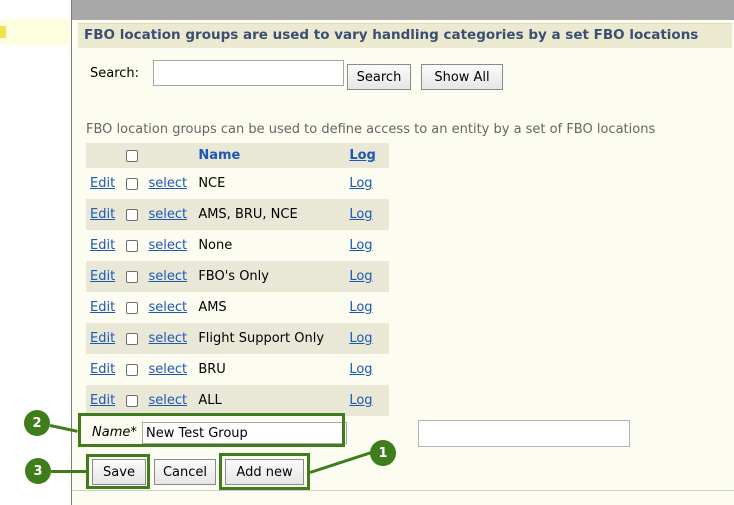 Image resolution: width=734 pixels, height=505 pixels. I want to click on column-header-name: Name, so click(271, 155).